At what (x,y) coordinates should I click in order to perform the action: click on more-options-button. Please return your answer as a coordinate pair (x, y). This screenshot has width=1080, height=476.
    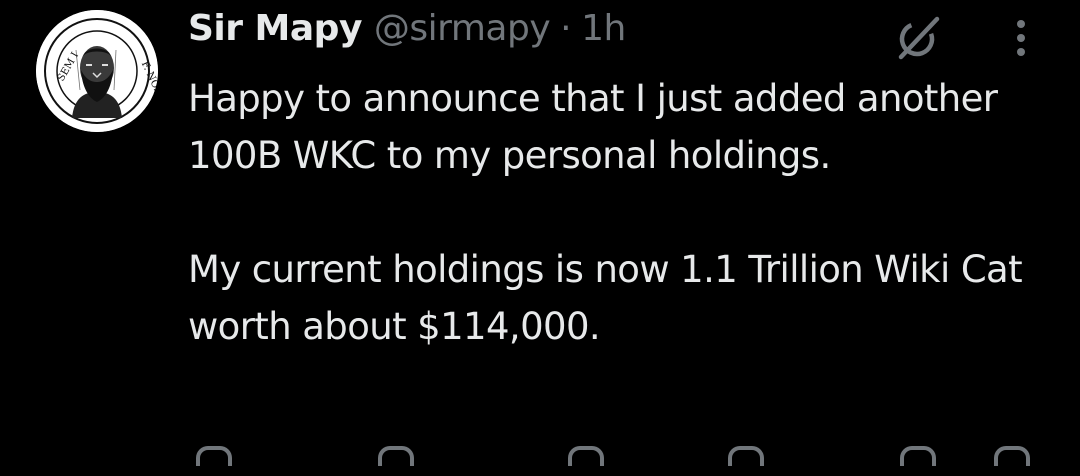
    Looking at the image, I should click on (1021, 38).